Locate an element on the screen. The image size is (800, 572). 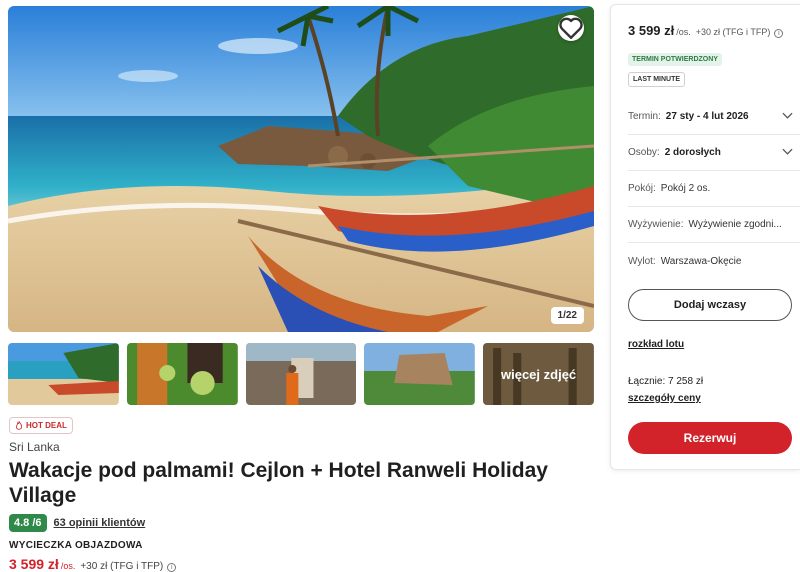
room-field: Pokój: Pokój 2 os. is located at coordinates (714, 189).